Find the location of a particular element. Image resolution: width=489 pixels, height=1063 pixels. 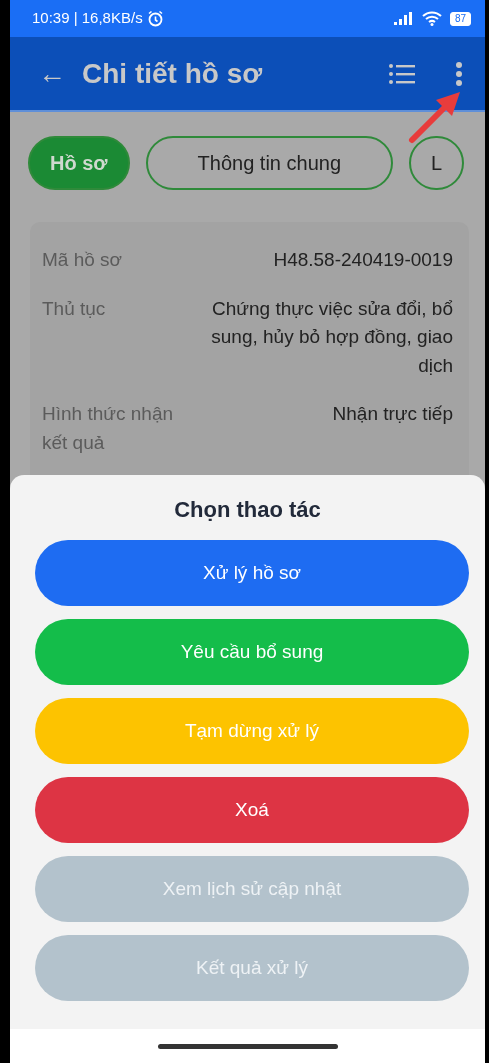

tab: Thông tin chung is located at coordinates (269, 163).